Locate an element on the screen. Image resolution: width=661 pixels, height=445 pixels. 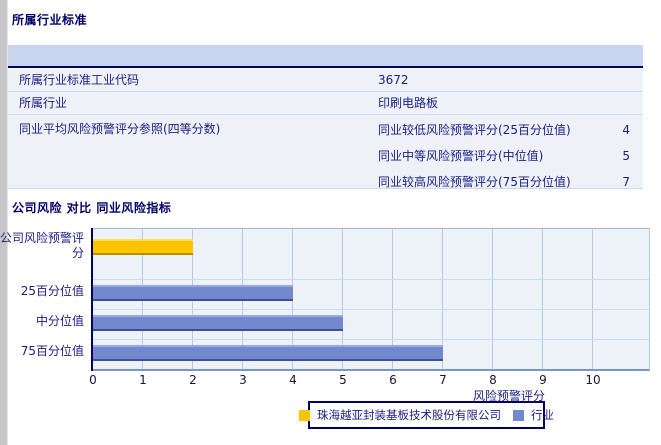
benchmark-line-75th: 同业较高风险预警评分(75百分位值) 7 is located at coordinates (504, 182).